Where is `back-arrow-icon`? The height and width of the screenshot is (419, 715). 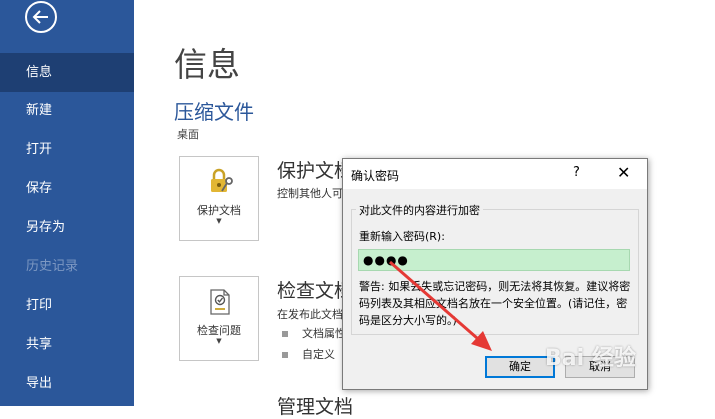 back-arrow-icon is located at coordinates (40, 17).